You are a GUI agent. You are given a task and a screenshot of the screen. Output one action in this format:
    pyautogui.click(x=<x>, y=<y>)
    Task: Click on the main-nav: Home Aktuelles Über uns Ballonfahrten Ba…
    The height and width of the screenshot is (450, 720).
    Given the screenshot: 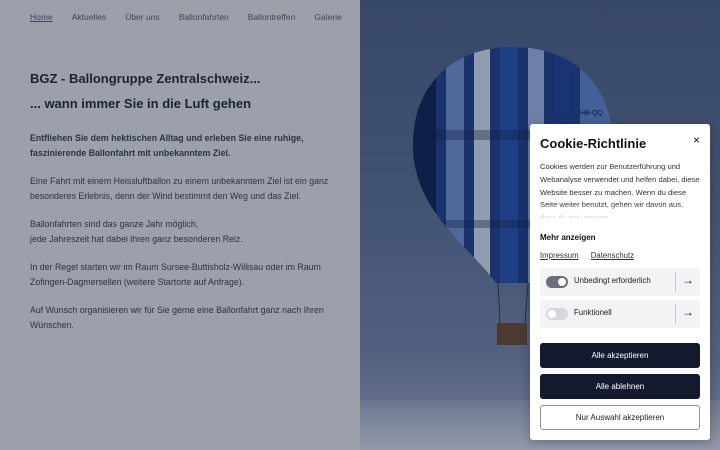 What is the action you would take?
    pyautogui.click(x=249, y=17)
    